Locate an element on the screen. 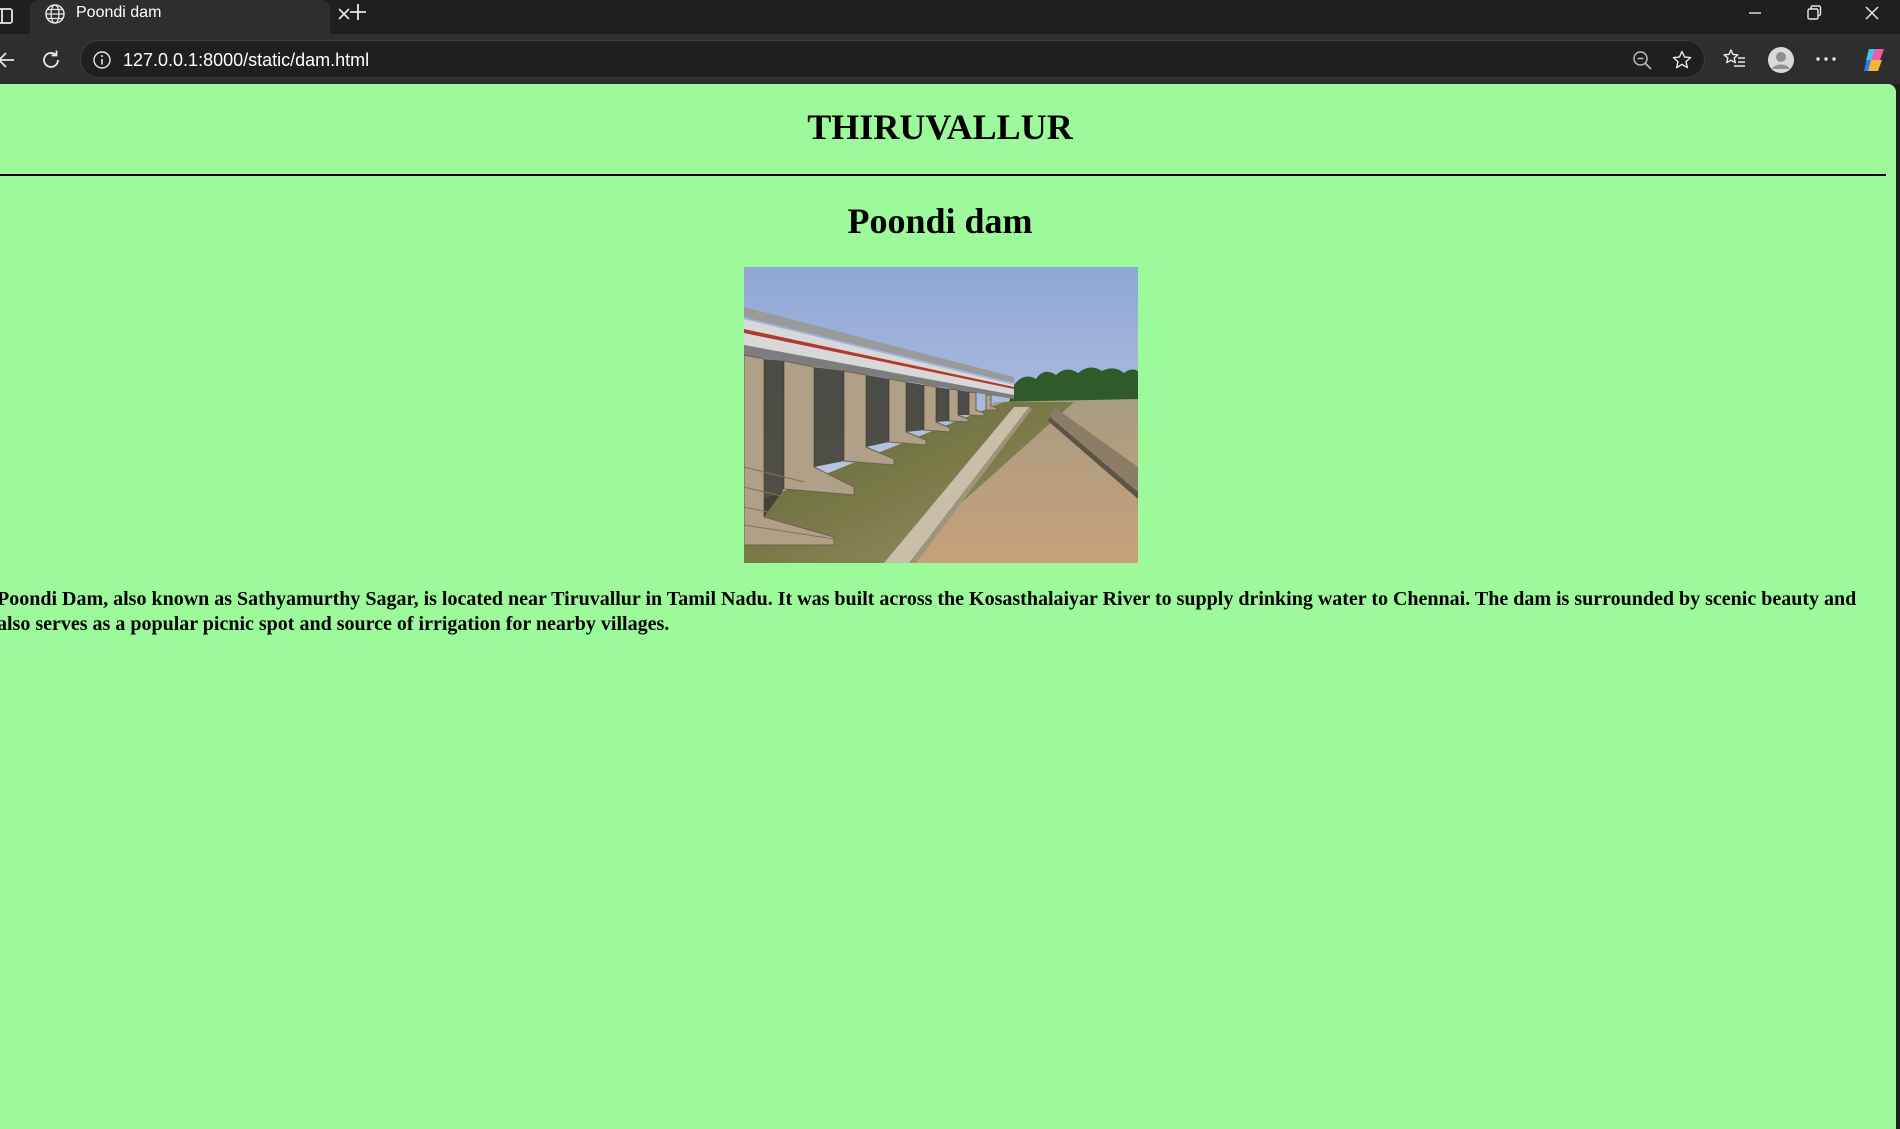 The image size is (1900, 1129). star-icon is located at coordinates (1682, 60).